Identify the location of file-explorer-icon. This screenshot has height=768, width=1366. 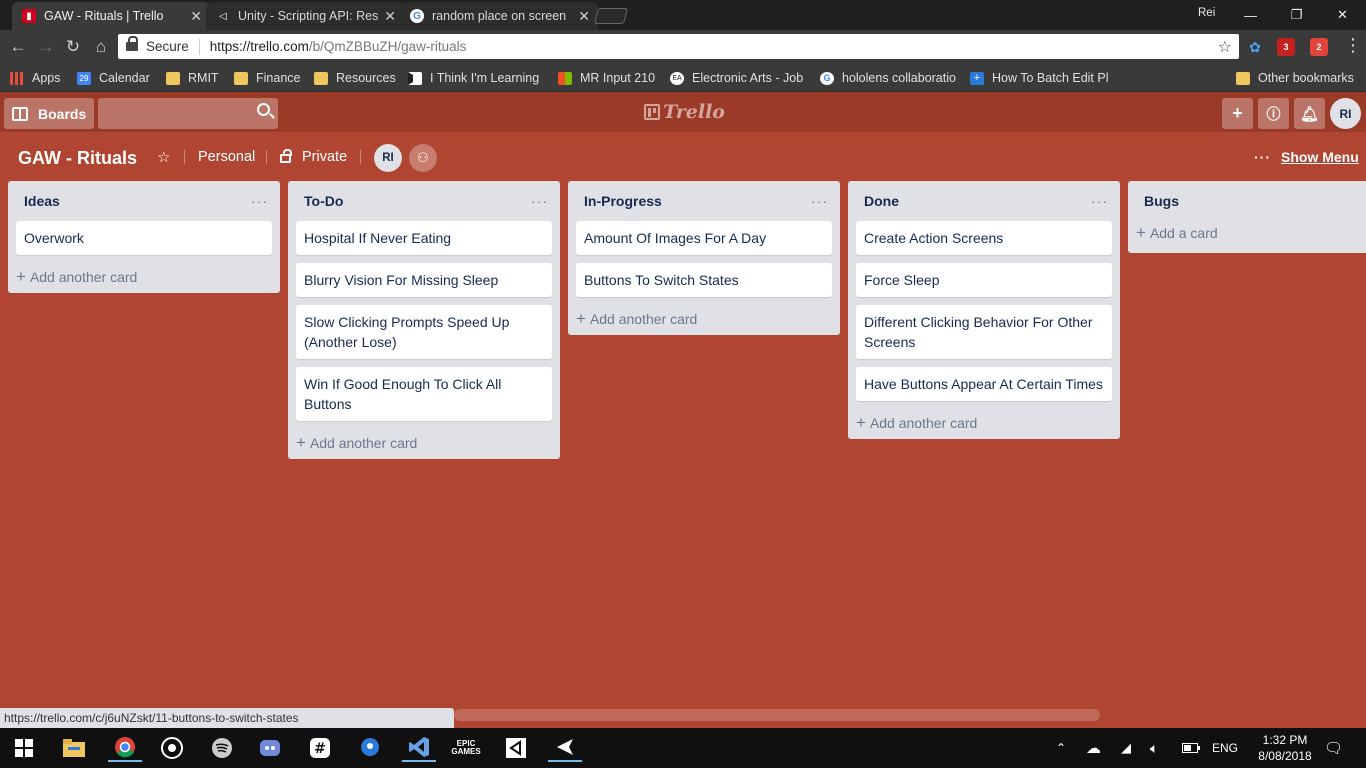
(74, 748).